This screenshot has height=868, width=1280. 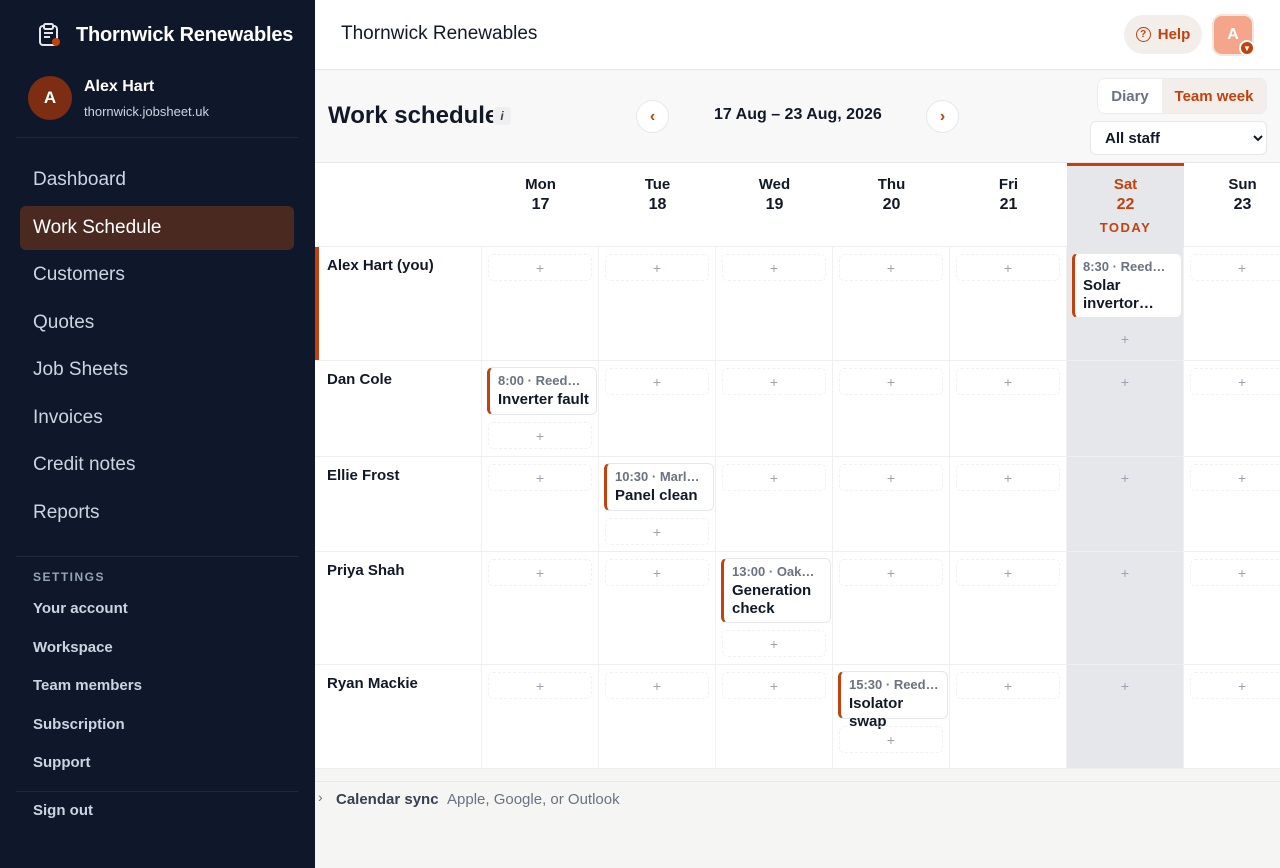 What do you see at coordinates (893, 700) in the screenshot?
I see `job-card: 15:30 · Reed… Isolator swap` at bounding box center [893, 700].